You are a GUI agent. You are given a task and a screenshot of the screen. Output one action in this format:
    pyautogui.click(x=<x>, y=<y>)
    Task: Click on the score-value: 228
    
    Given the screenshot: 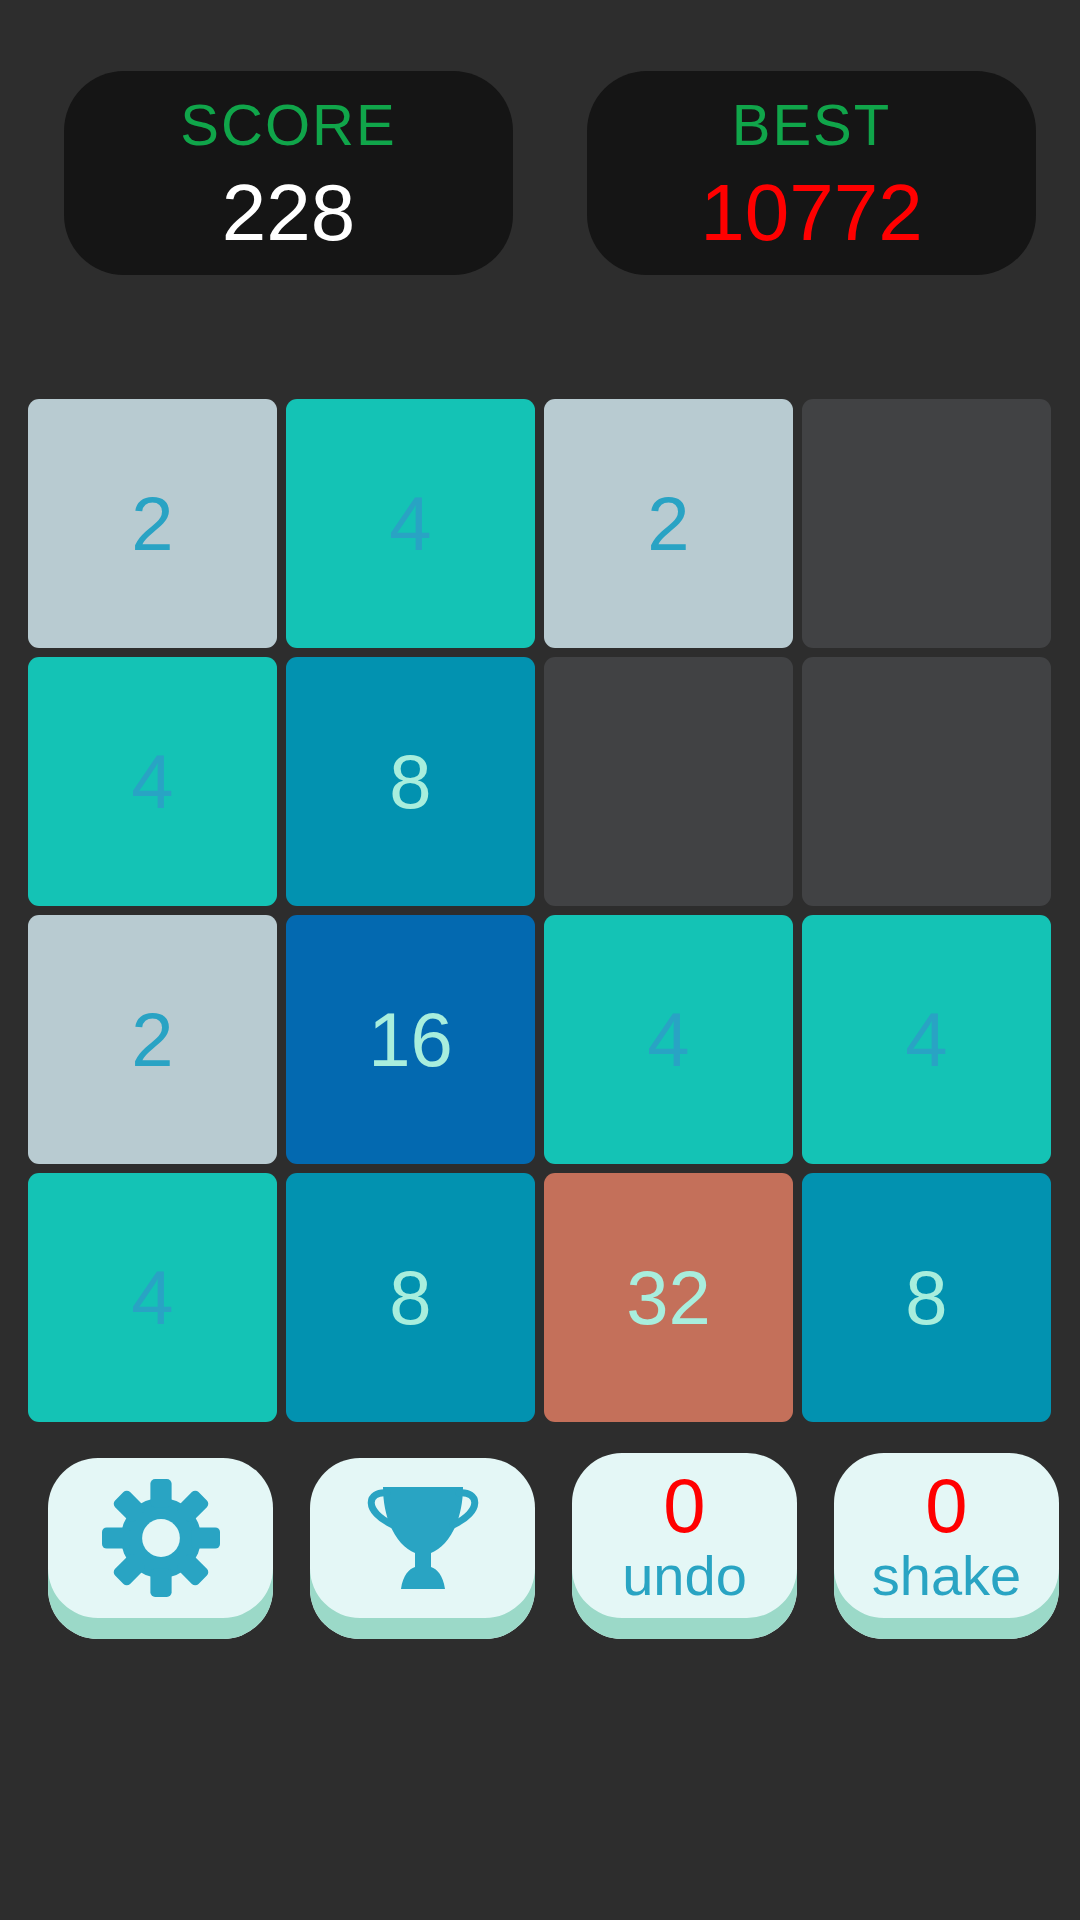 What is the action you would take?
    pyautogui.click(x=288, y=213)
    